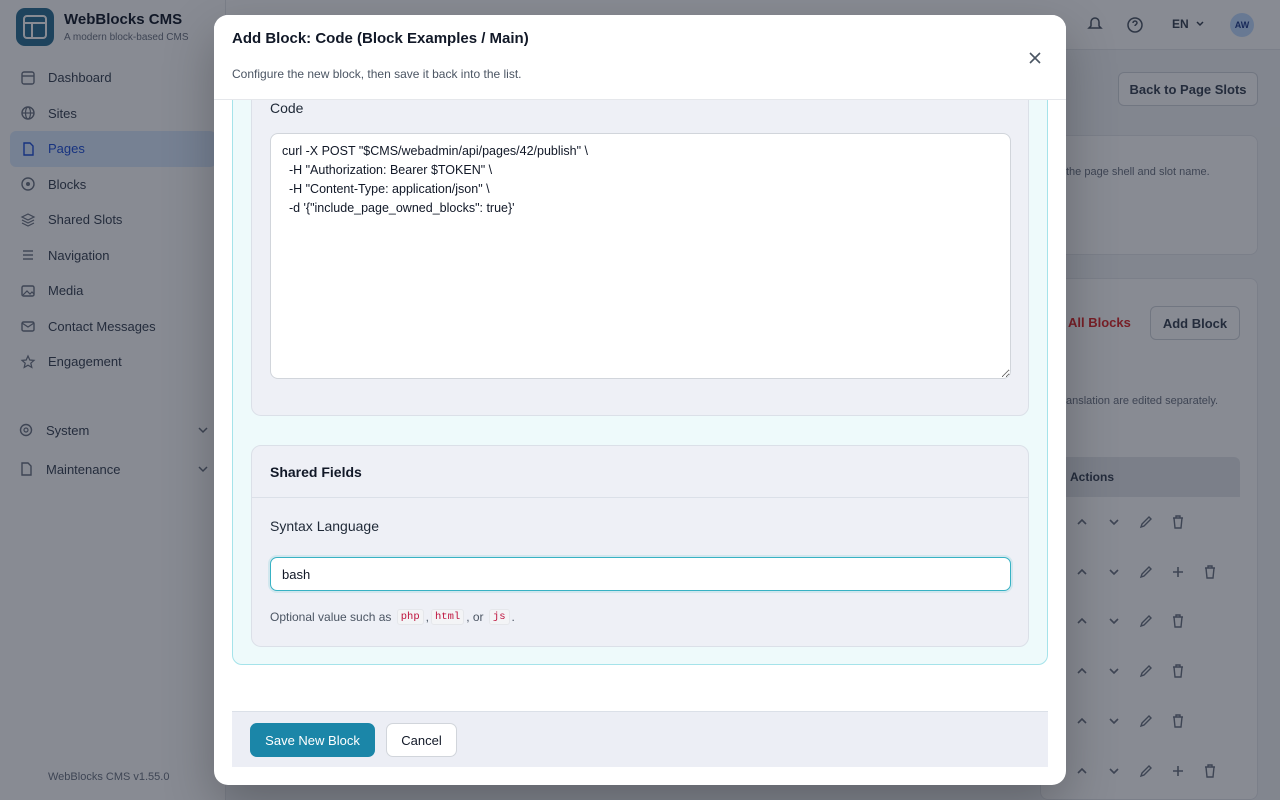 This screenshot has width=1280, height=800. I want to click on code-label: Code, so click(287, 108).